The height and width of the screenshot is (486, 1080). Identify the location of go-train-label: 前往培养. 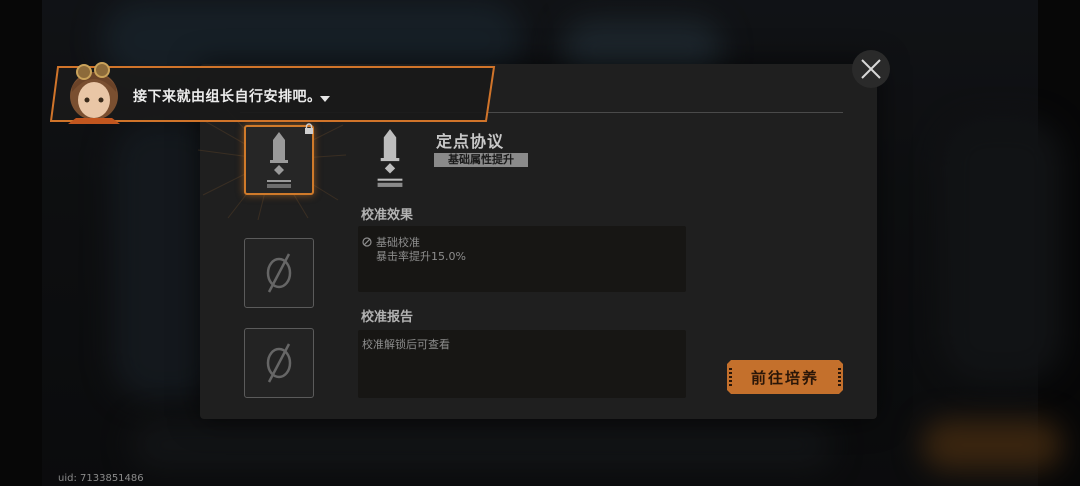
(784, 377).